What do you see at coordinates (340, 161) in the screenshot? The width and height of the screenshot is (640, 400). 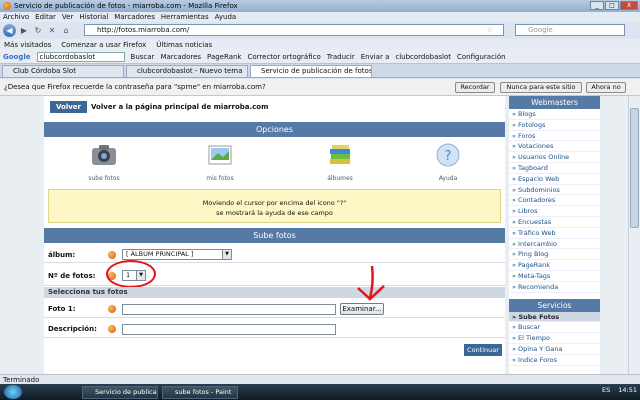 I see `option-albumes: álbumes` at bounding box center [340, 161].